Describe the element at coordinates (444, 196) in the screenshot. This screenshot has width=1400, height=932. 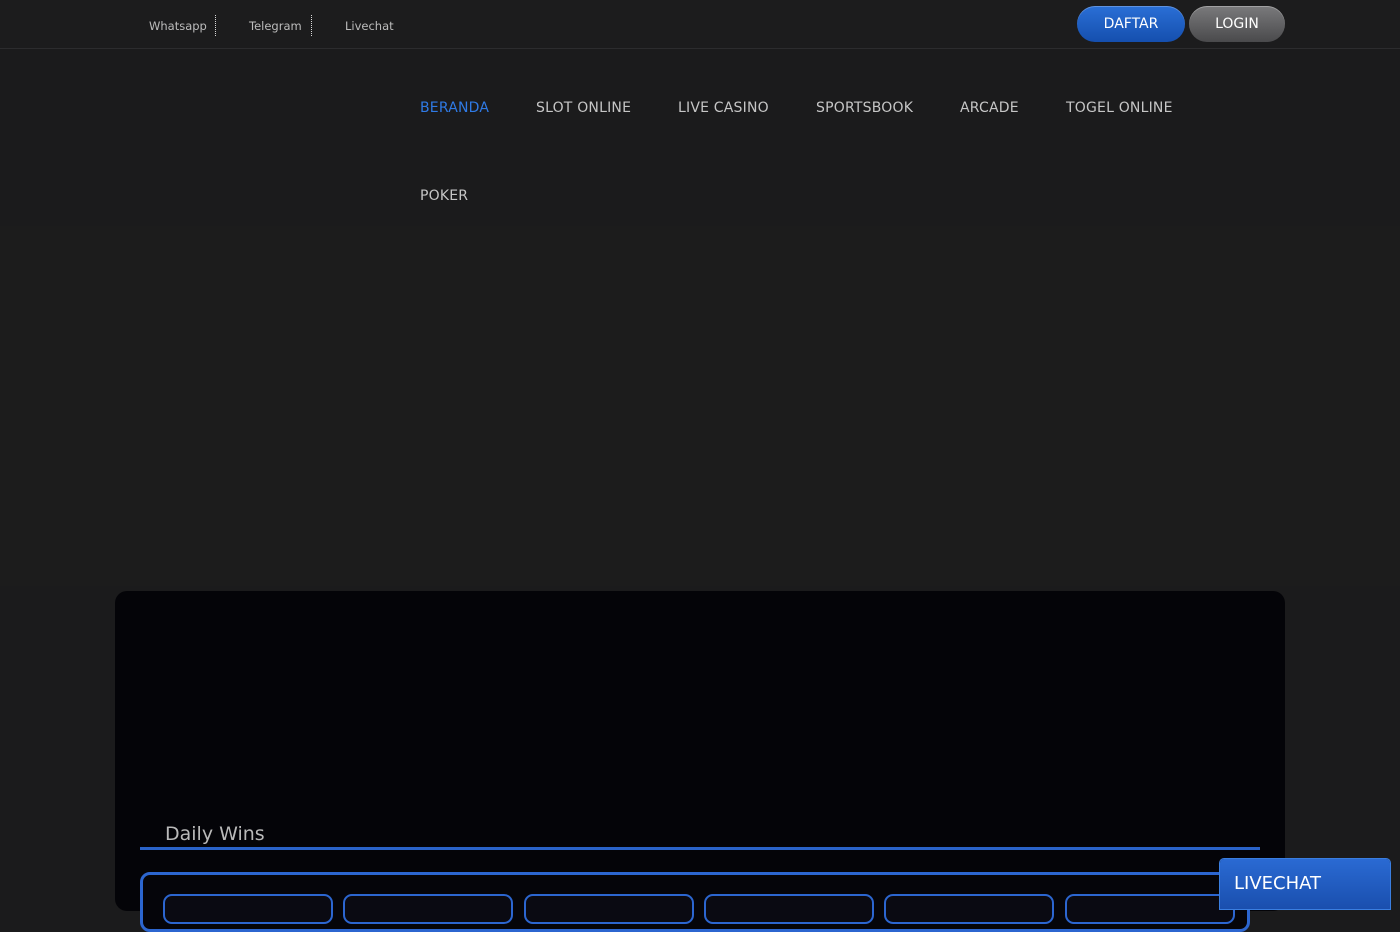
I see `nav-item-poker: POKER` at that location.